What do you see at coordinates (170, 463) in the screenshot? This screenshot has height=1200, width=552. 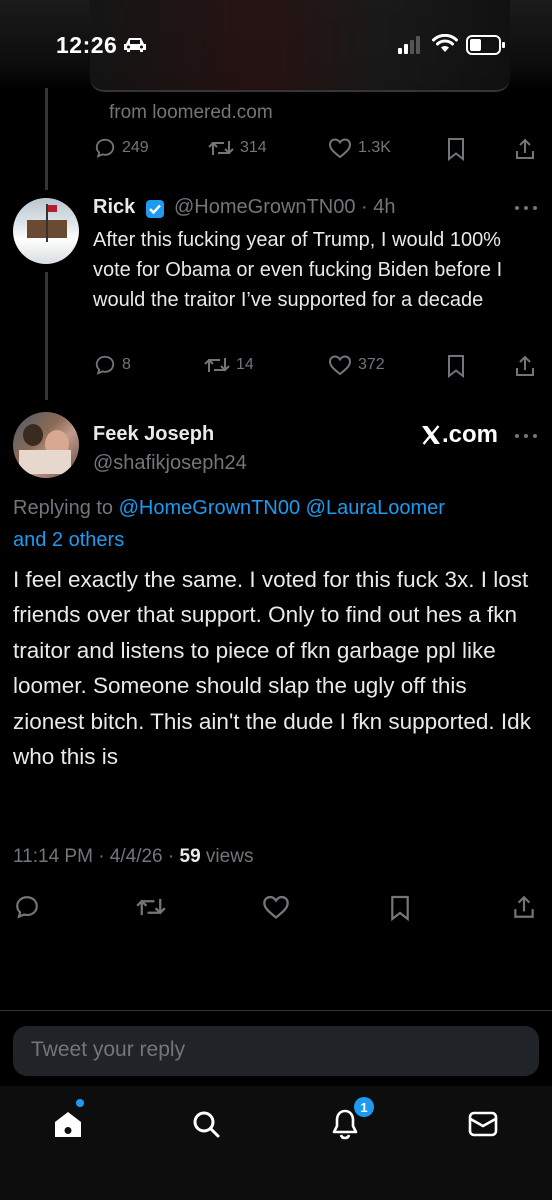 I see `author-handle: @shafikjoseph24` at bounding box center [170, 463].